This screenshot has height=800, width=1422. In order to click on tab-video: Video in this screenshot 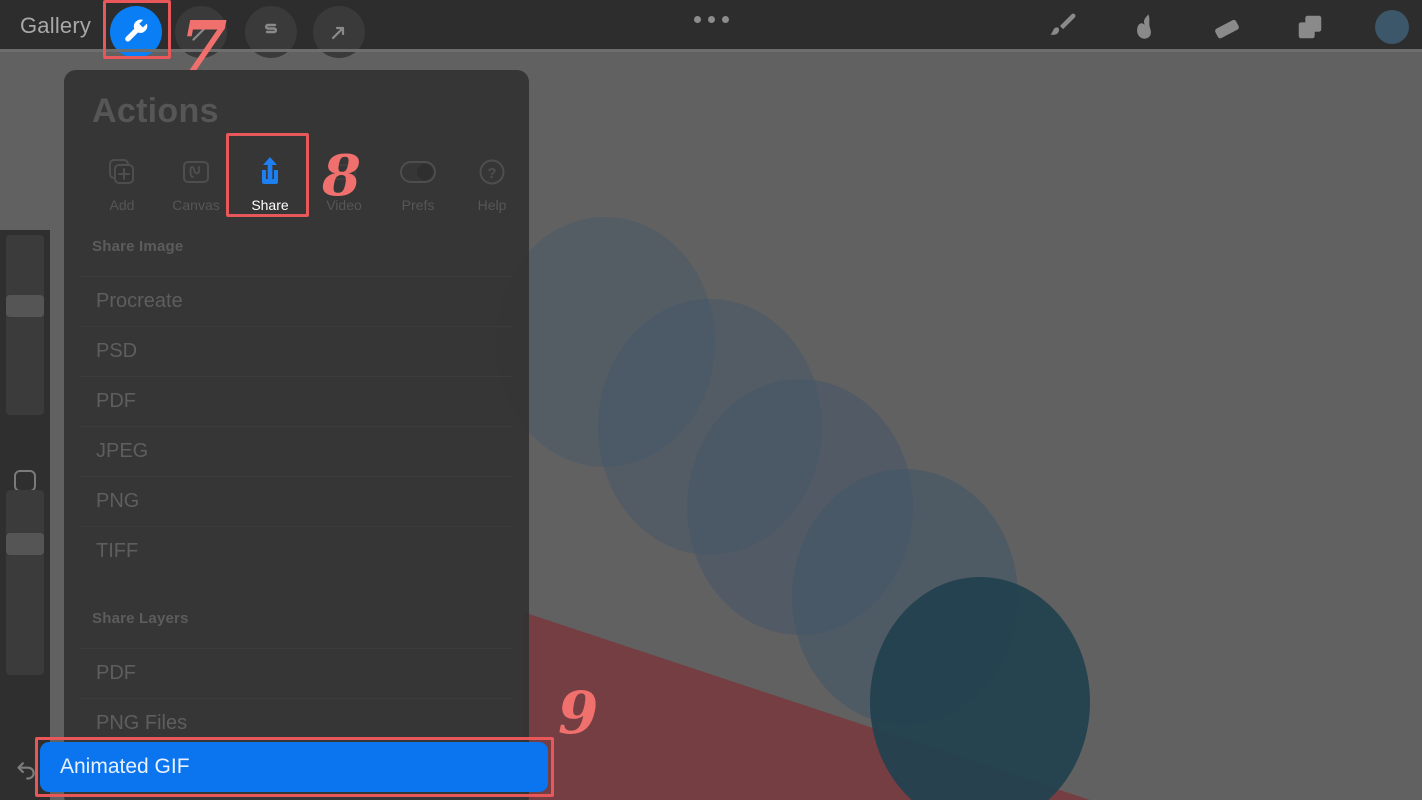, I will do `click(344, 179)`.